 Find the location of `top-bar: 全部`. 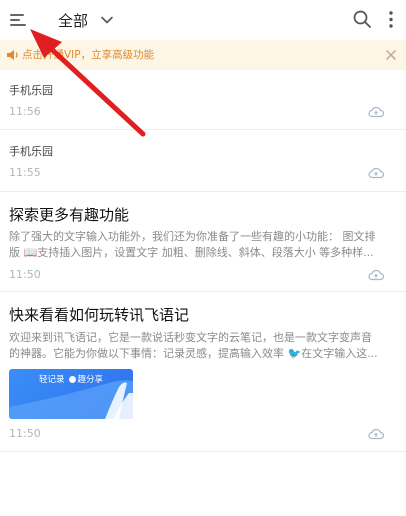

top-bar: 全部 is located at coordinates (203, 20).